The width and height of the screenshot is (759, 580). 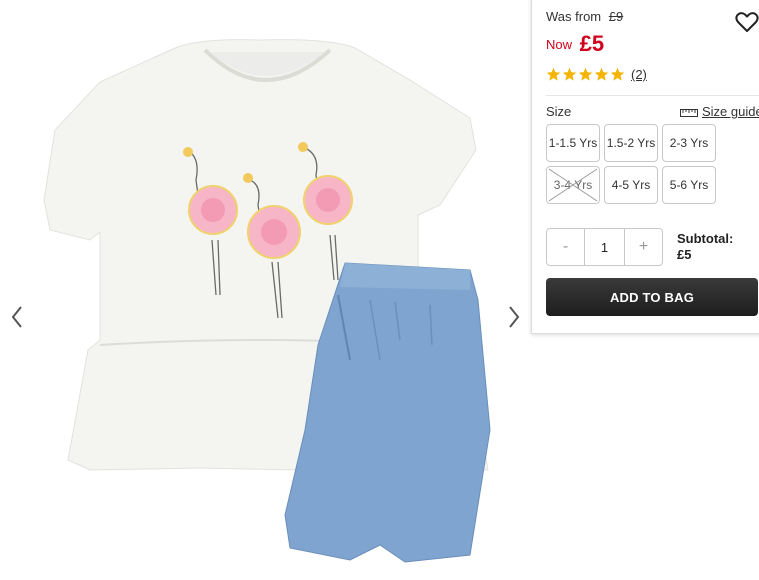 I want to click on size-option-label: 4-5 Yrs, so click(x=631, y=185).